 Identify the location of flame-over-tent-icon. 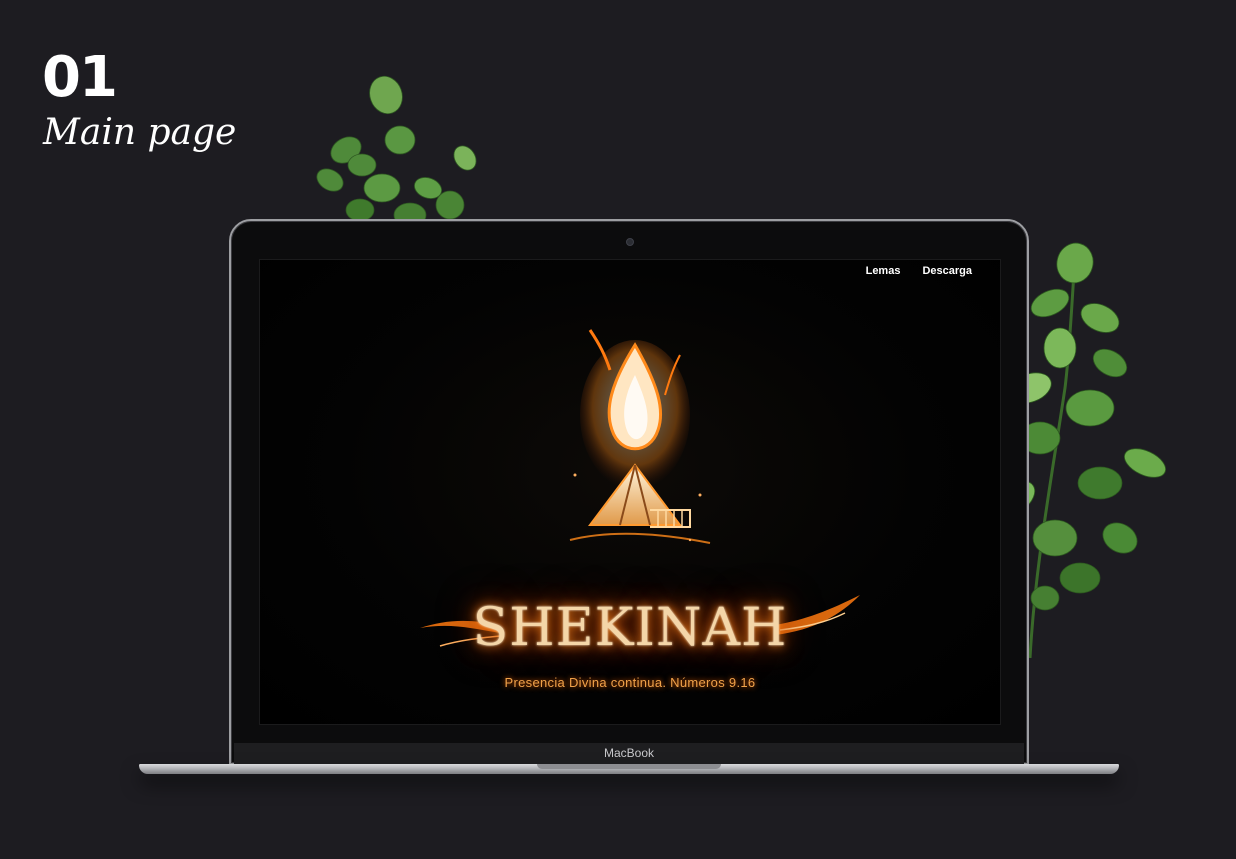
(640, 436).